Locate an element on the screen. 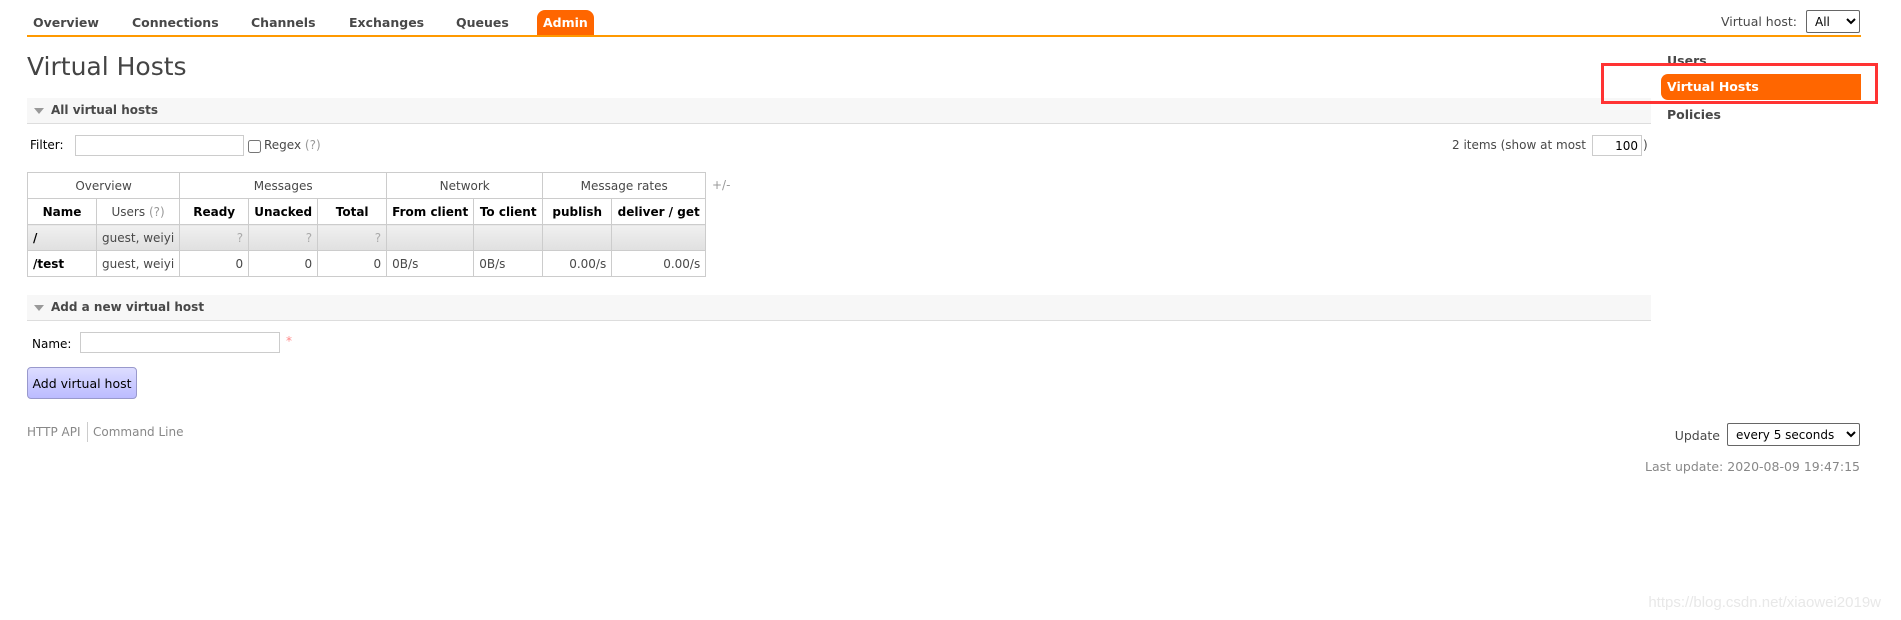 The width and height of the screenshot is (1901, 620). filter-input is located at coordinates (159, 145).